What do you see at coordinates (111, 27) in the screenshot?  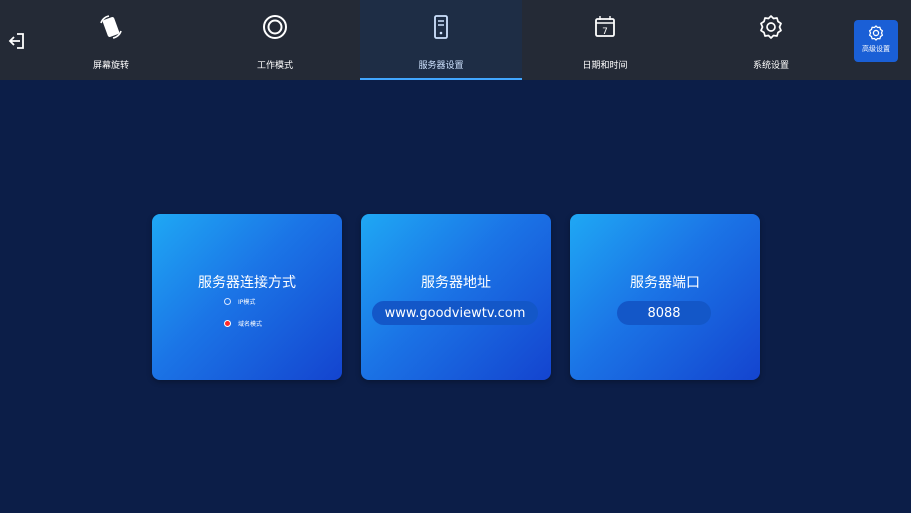 I see `screen-rotate-icon` at bounding box center [111, 27].